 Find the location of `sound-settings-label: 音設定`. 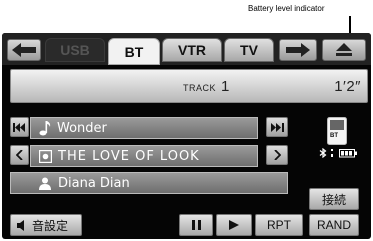

sound-settings-label: 音設定 is located at coordinates (50, 225).